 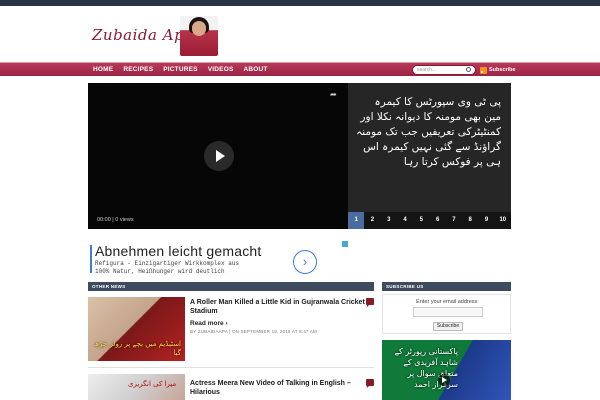 What do you see at coordinates (209, 323) in the screenshot?
I see `read-more-link: Read more ›` at bounding box center [209, 323].